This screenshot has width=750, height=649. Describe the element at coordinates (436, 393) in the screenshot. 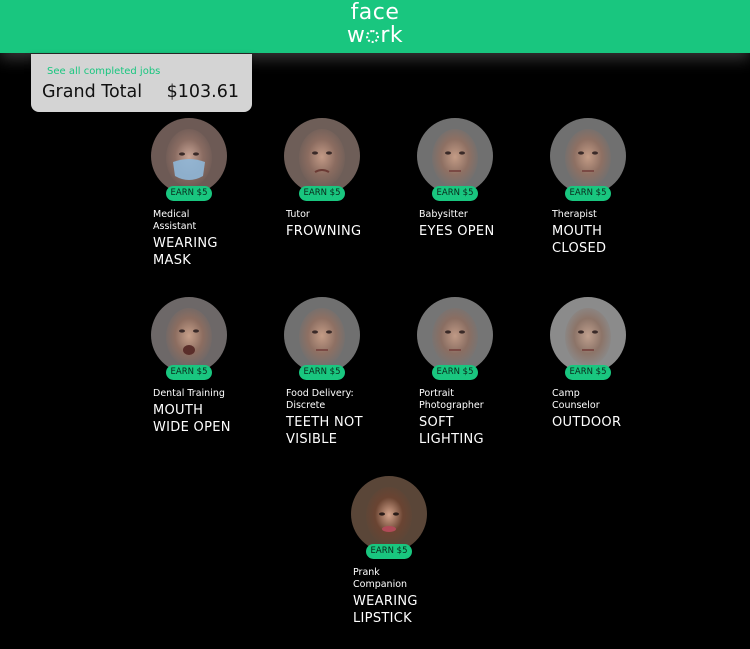

I see `job-title-line: Portrait` at that location.